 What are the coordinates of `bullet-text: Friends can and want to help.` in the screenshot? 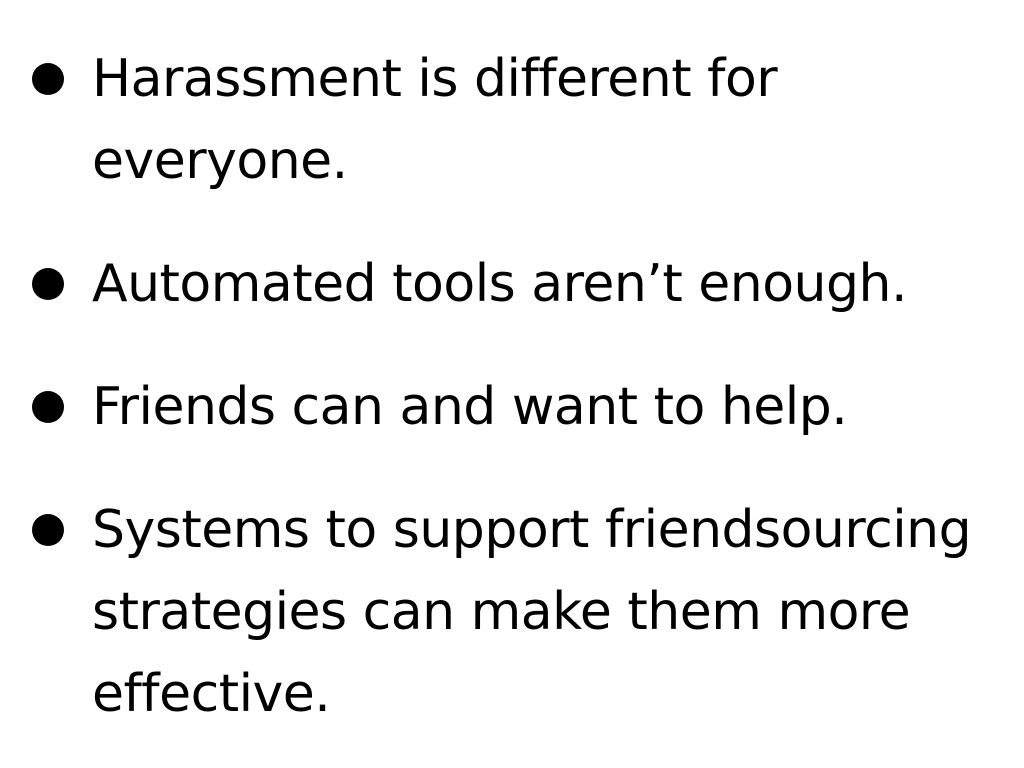 It's located at (470, 407).